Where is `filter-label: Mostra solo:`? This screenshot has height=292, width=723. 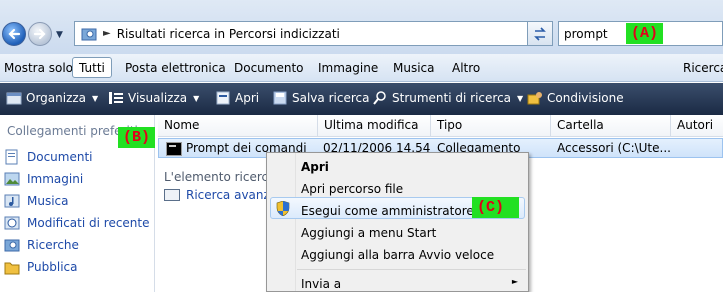
filter-label: Mostra solo: is located at coordinates (41, 68).